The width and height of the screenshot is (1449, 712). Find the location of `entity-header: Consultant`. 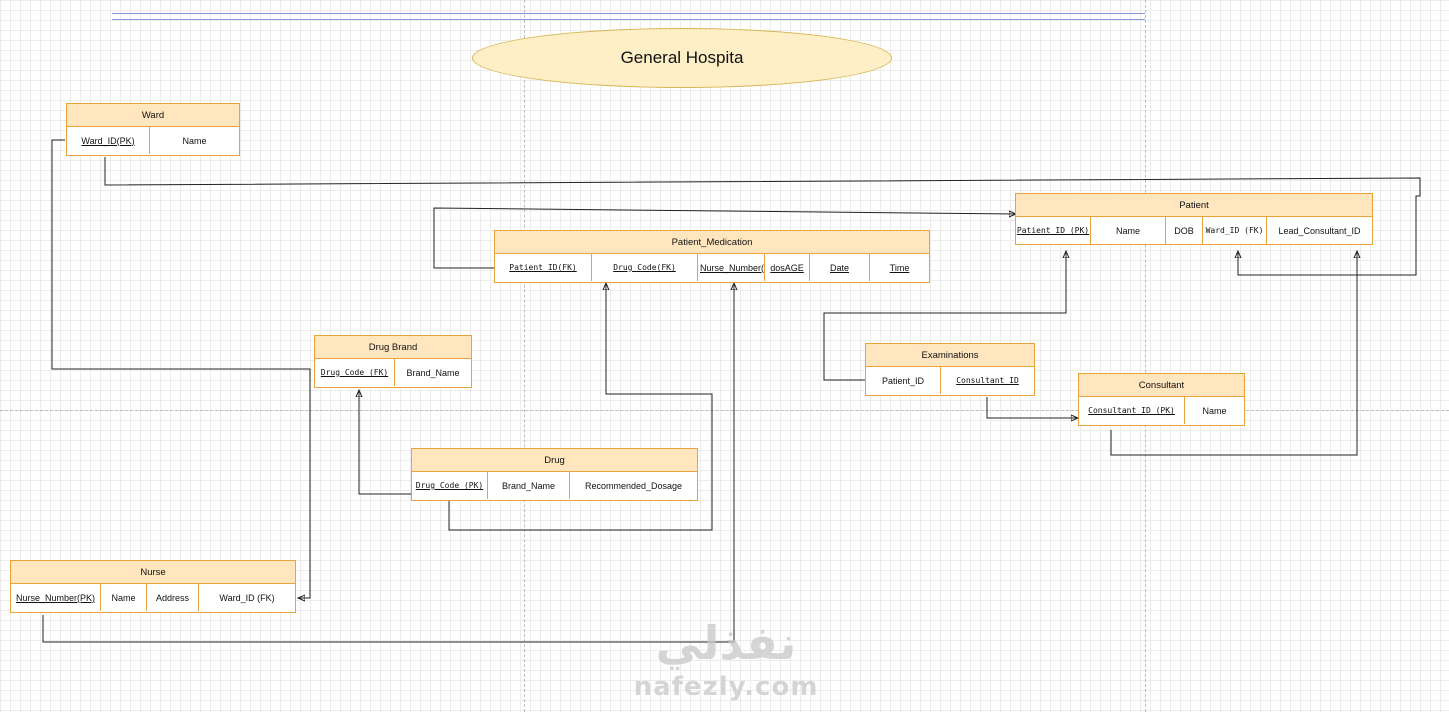

entity-header: Consultant is located at coordinates (1161, 385).